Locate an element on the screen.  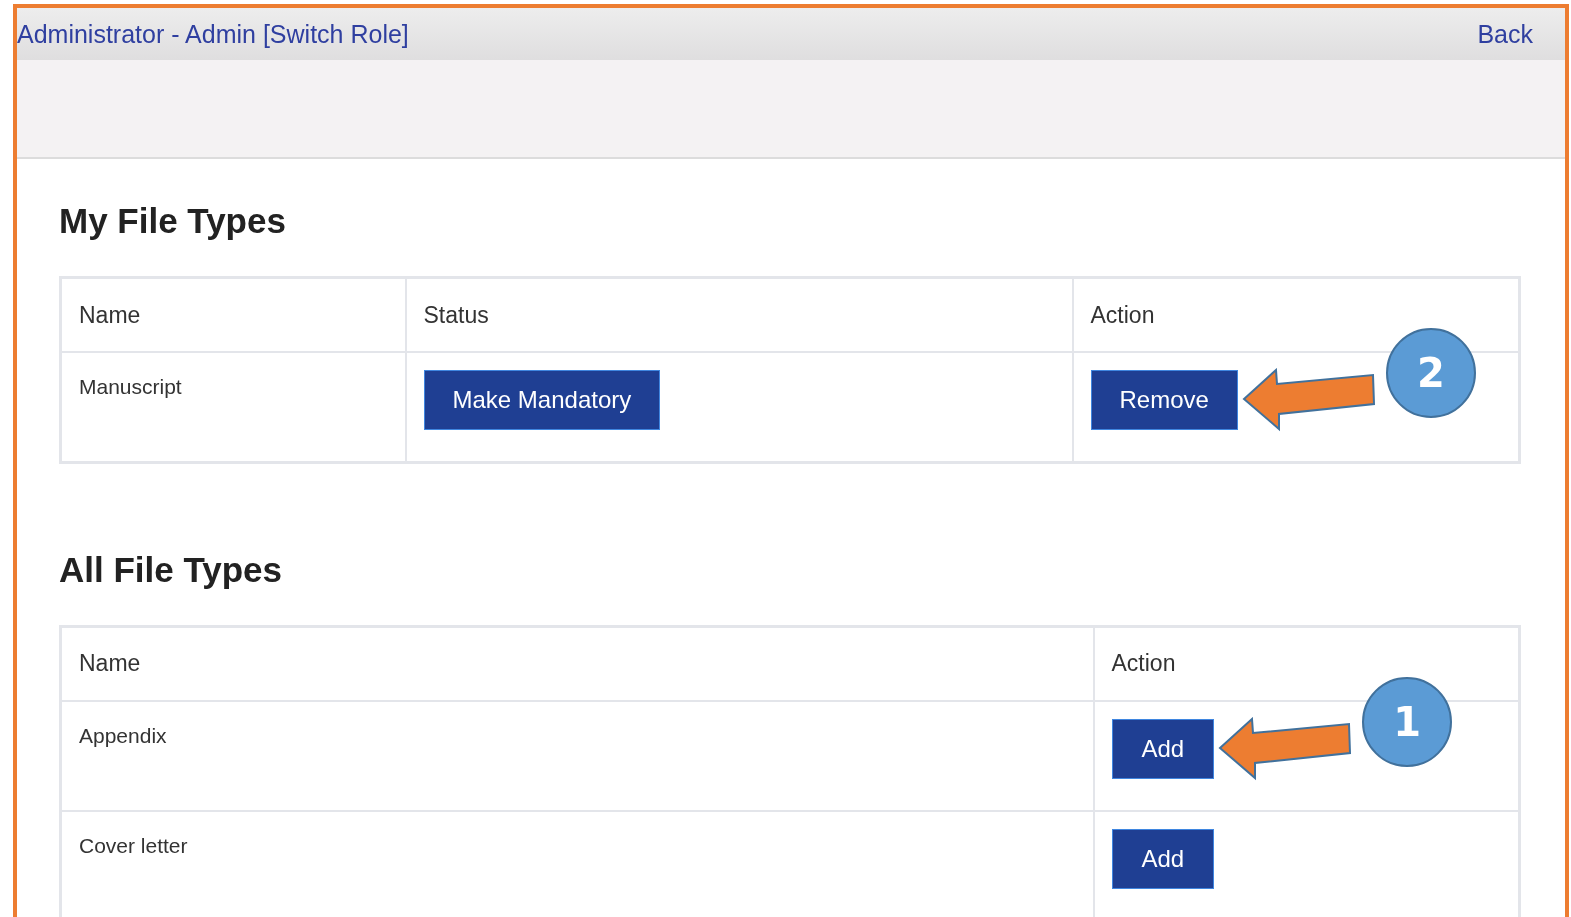
role-link: Administrator - Admin [Switch Role] is located at coordinates (213, 34).